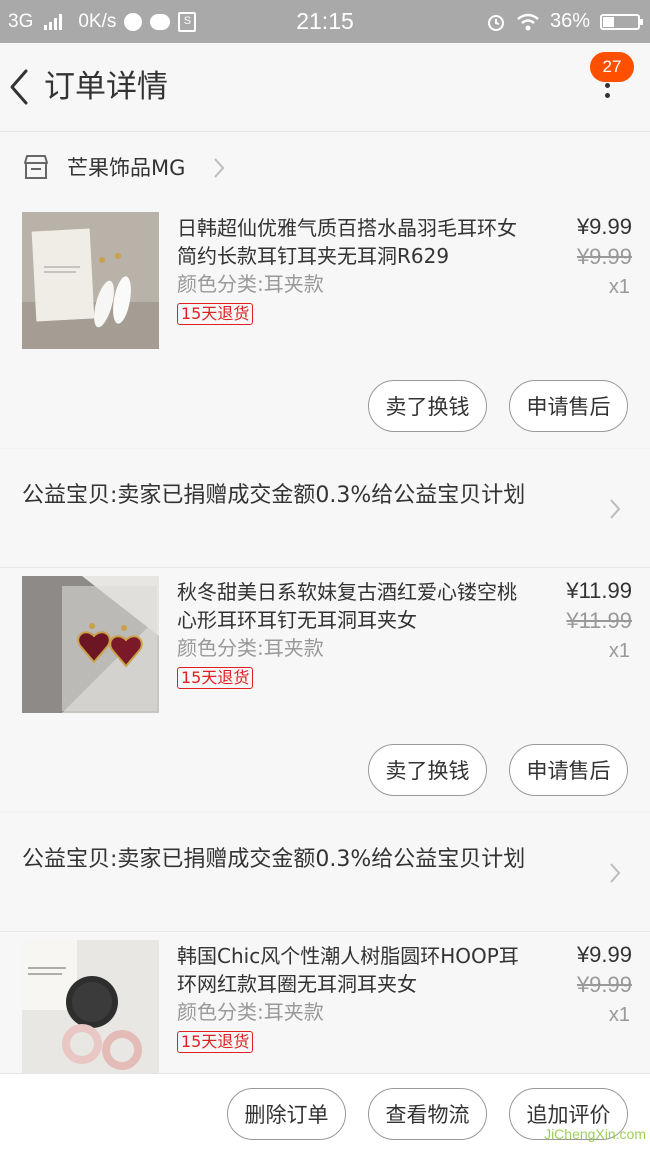 The image size is (650, 1156). Describe the element at coordinates (352, 970) in the screenshot. I see `product-title: 韩国Chic风个性潮人树脂圆环HOOP耳环网红款耳圈无耳洞耳夹女` at that location.